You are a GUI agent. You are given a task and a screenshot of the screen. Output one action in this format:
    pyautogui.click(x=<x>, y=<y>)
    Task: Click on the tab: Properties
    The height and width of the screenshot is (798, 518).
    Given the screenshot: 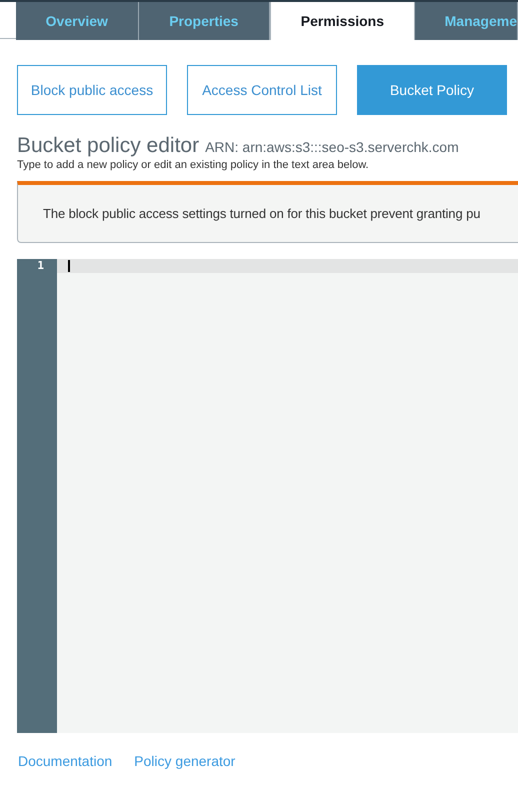 What is the action you would take?
    pyautogui.click(x=204, y=21)
    